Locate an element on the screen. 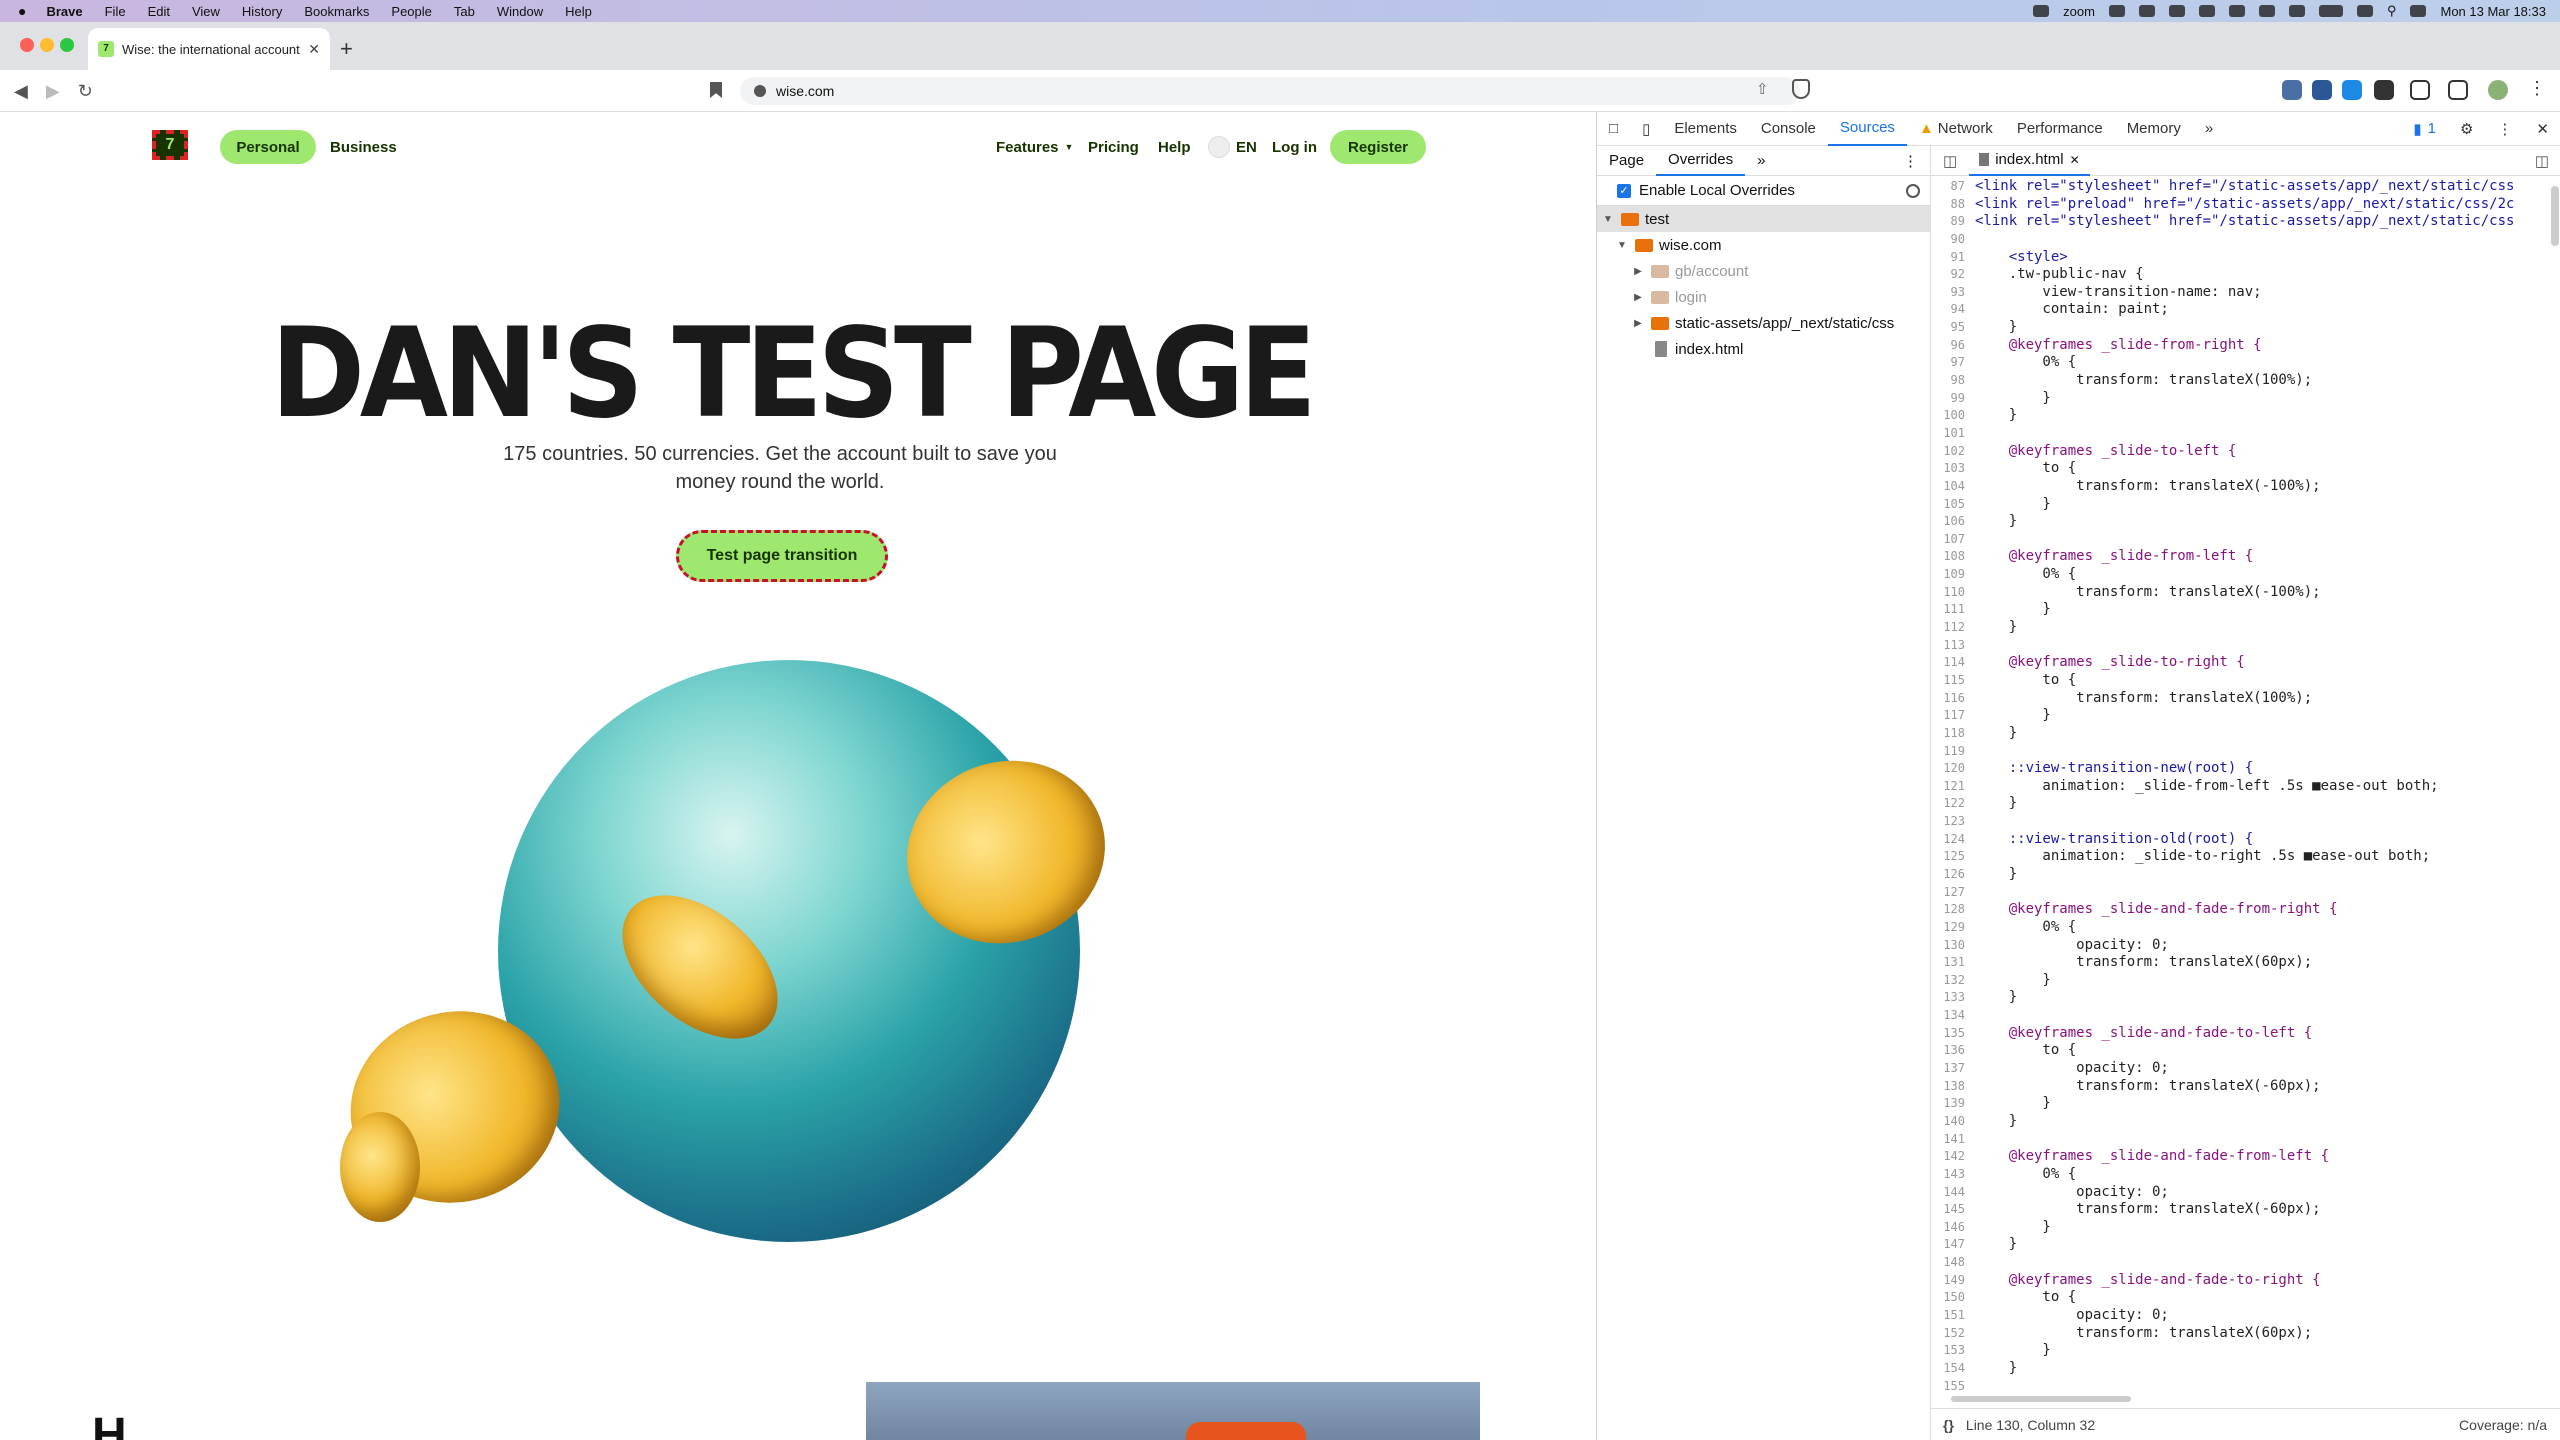 Image resolution: width=2560 pixels, height=1440 pixels. code-line: 143 0% { is located at coordinates (2240, 1175).